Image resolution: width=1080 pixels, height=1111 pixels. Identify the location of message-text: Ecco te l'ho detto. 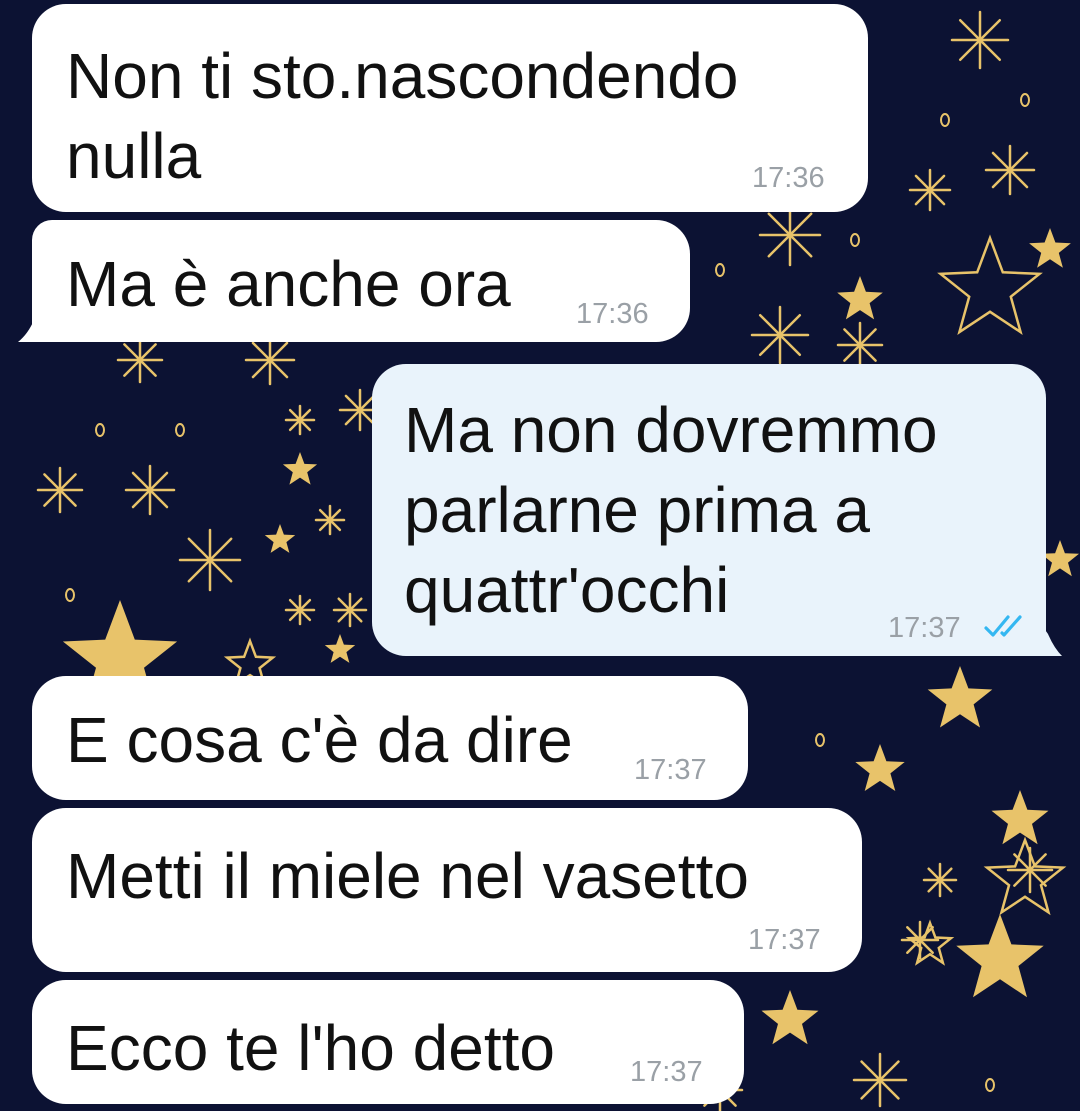
(310, 1048).